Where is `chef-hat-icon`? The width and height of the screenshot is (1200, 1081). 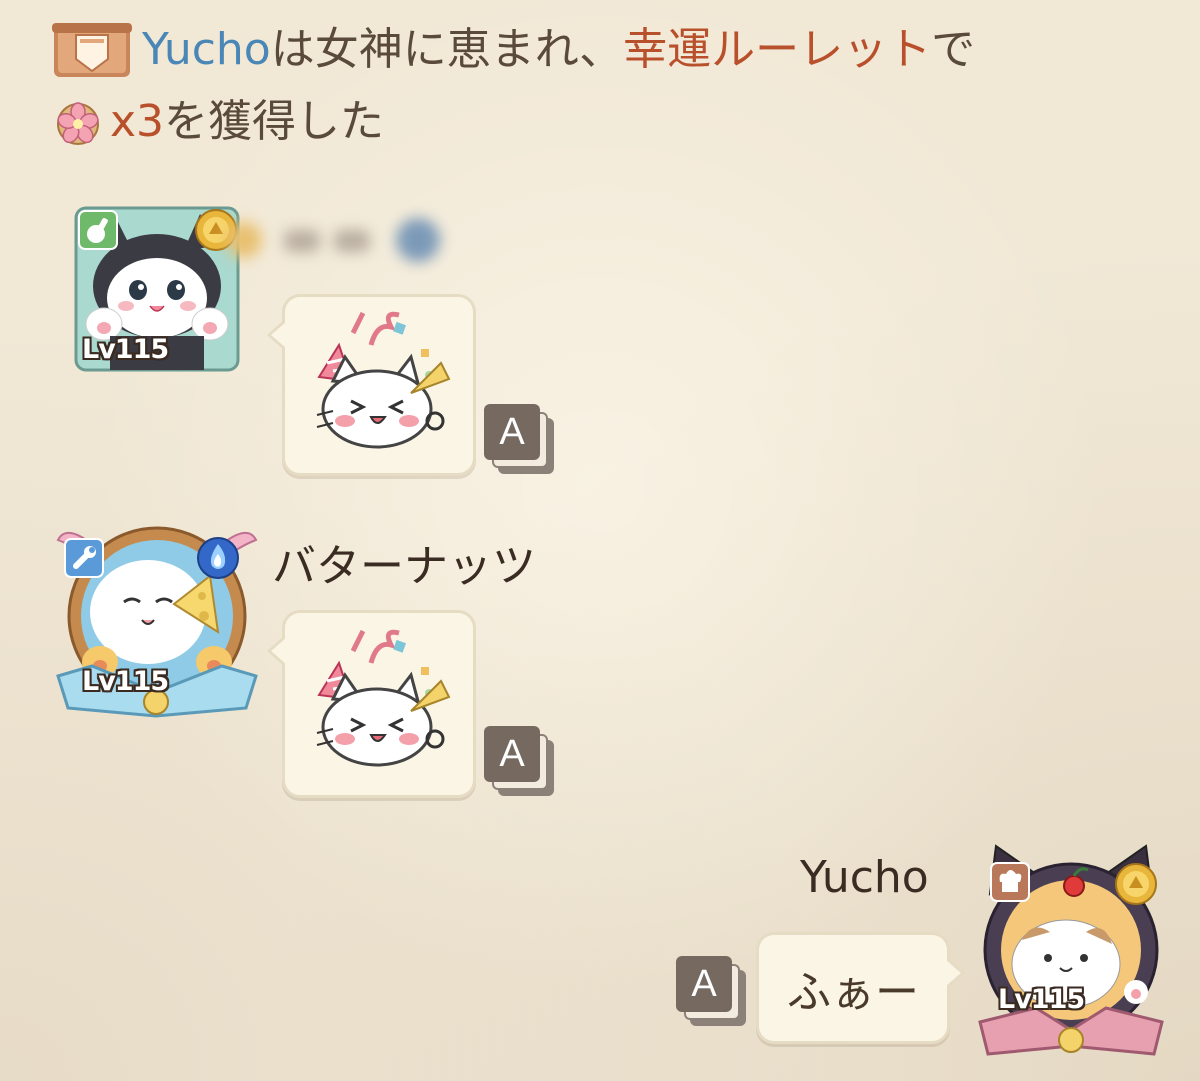
chef-hat-icon is located at coordinates (1010, 882).